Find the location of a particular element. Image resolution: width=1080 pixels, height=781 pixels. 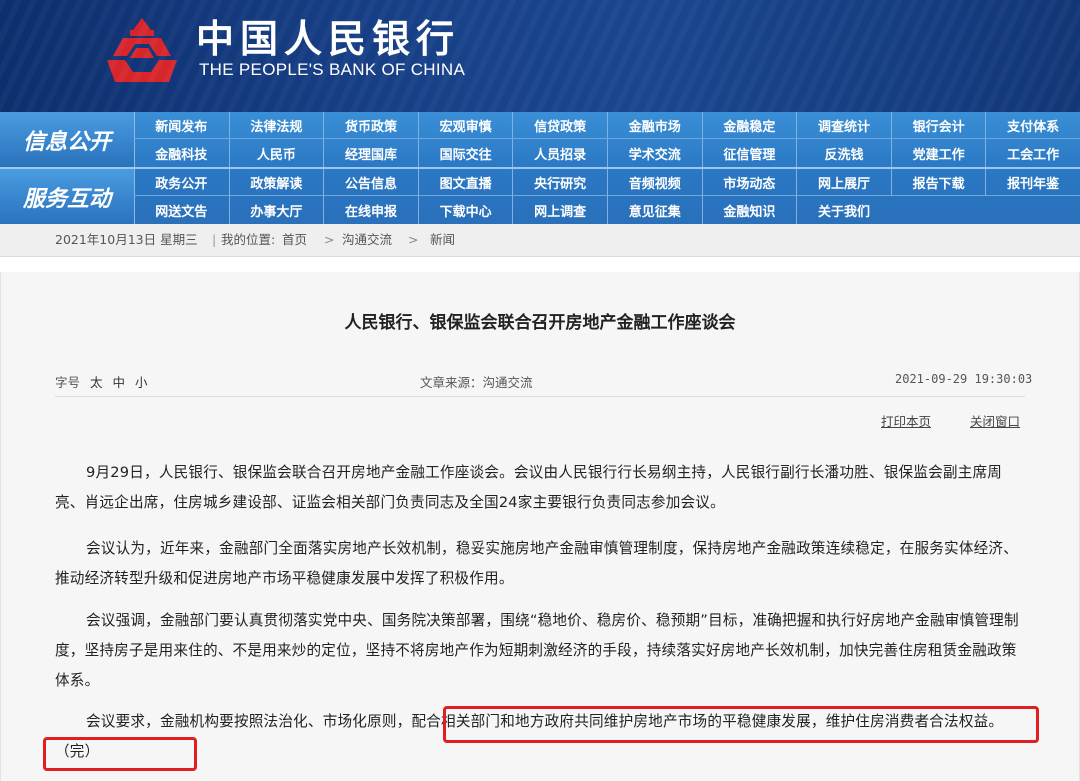

nav-item-info-9: 银行会计 is located at coordinates (938, 125).